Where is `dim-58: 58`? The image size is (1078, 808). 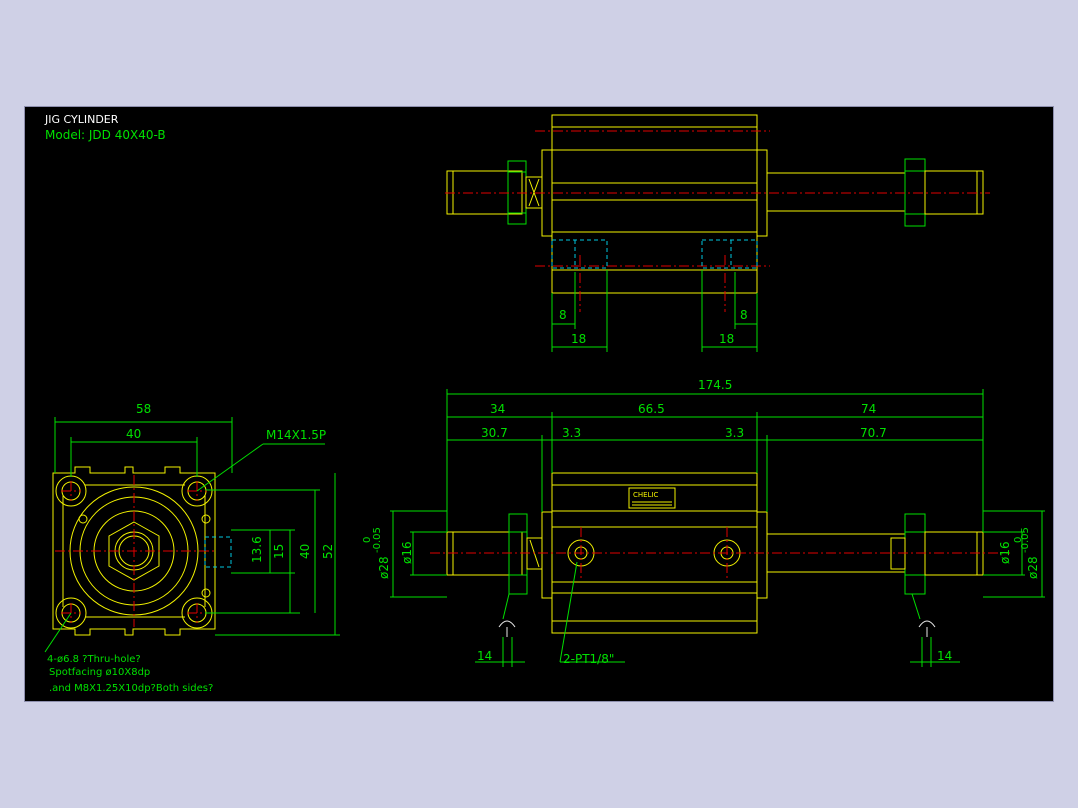 dim-58: 58 is located at coordinates (143, 409).